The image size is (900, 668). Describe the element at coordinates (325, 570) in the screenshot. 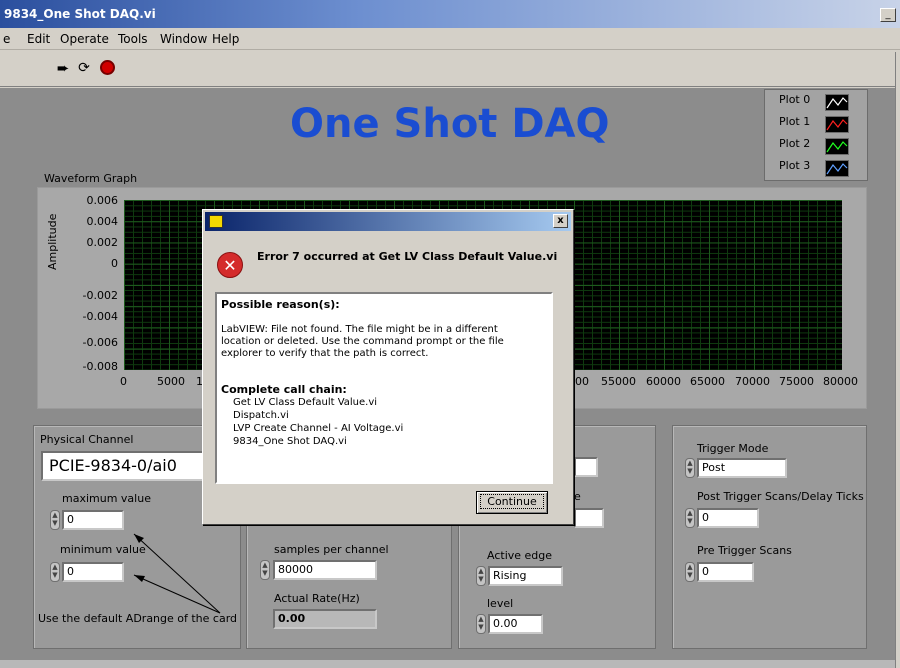

I see `samples-field: 80000` at that location.